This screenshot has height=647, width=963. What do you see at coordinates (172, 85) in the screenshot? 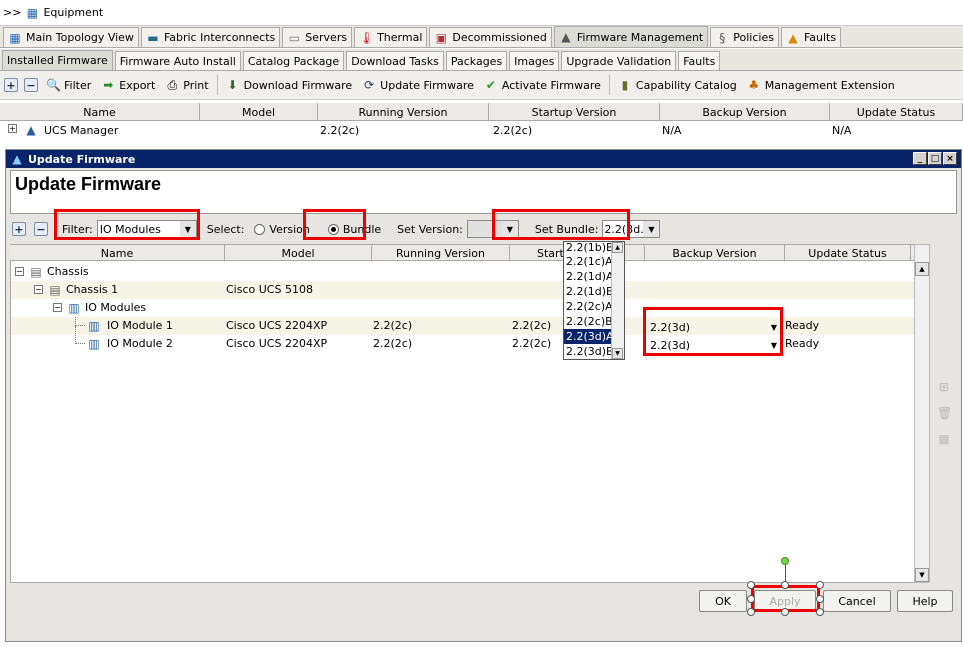
I see `printer-icon: ⎙` at bounding box center [172, 85].